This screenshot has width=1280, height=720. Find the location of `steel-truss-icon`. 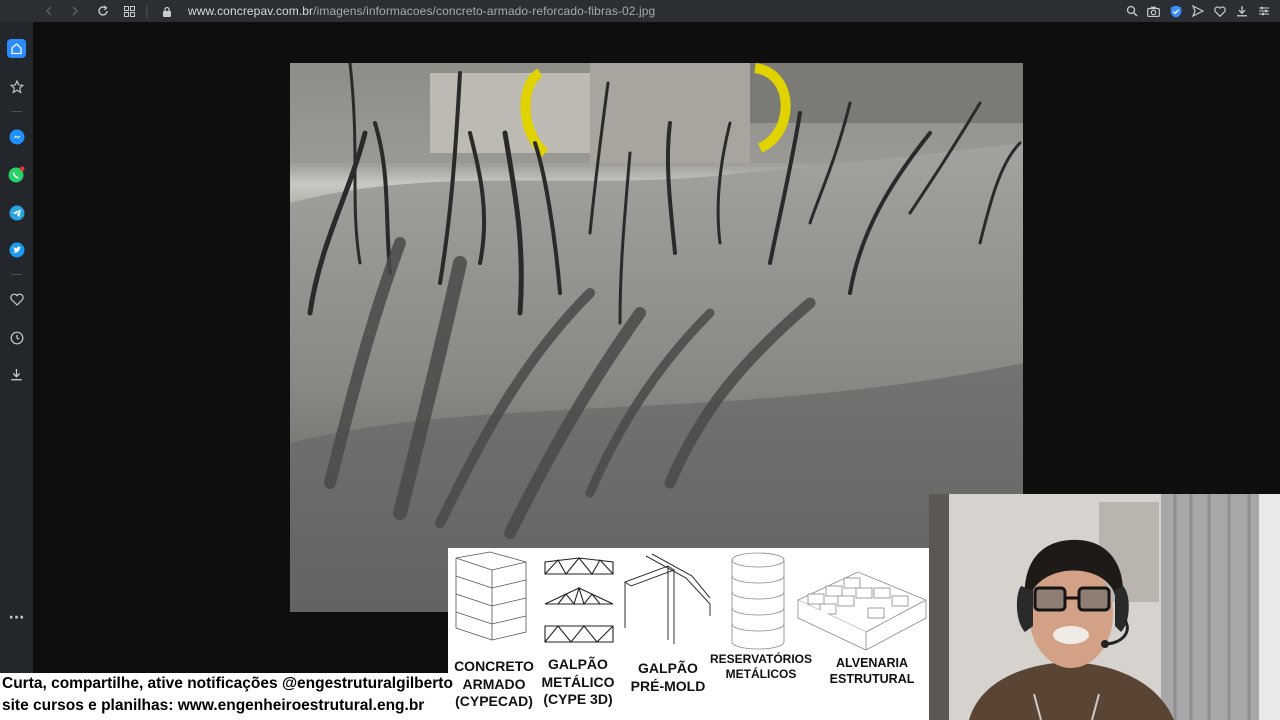

steel-truss-icon is located at coordinates (579, 600).